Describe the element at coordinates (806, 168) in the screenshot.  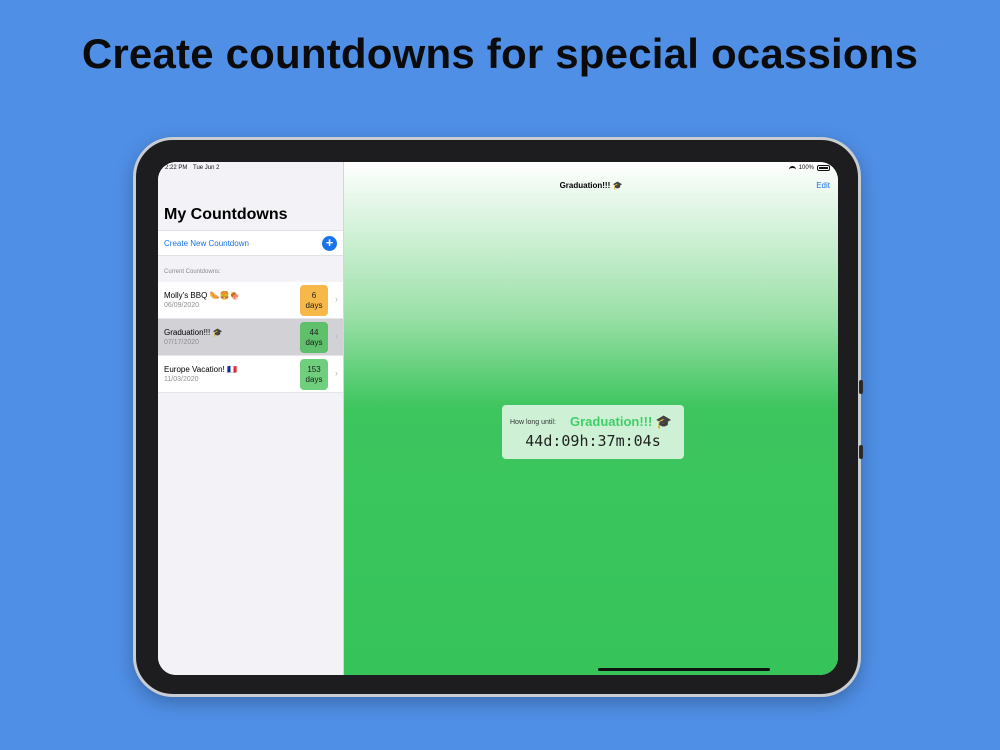
I see `battery-percent: 100%` at that location.